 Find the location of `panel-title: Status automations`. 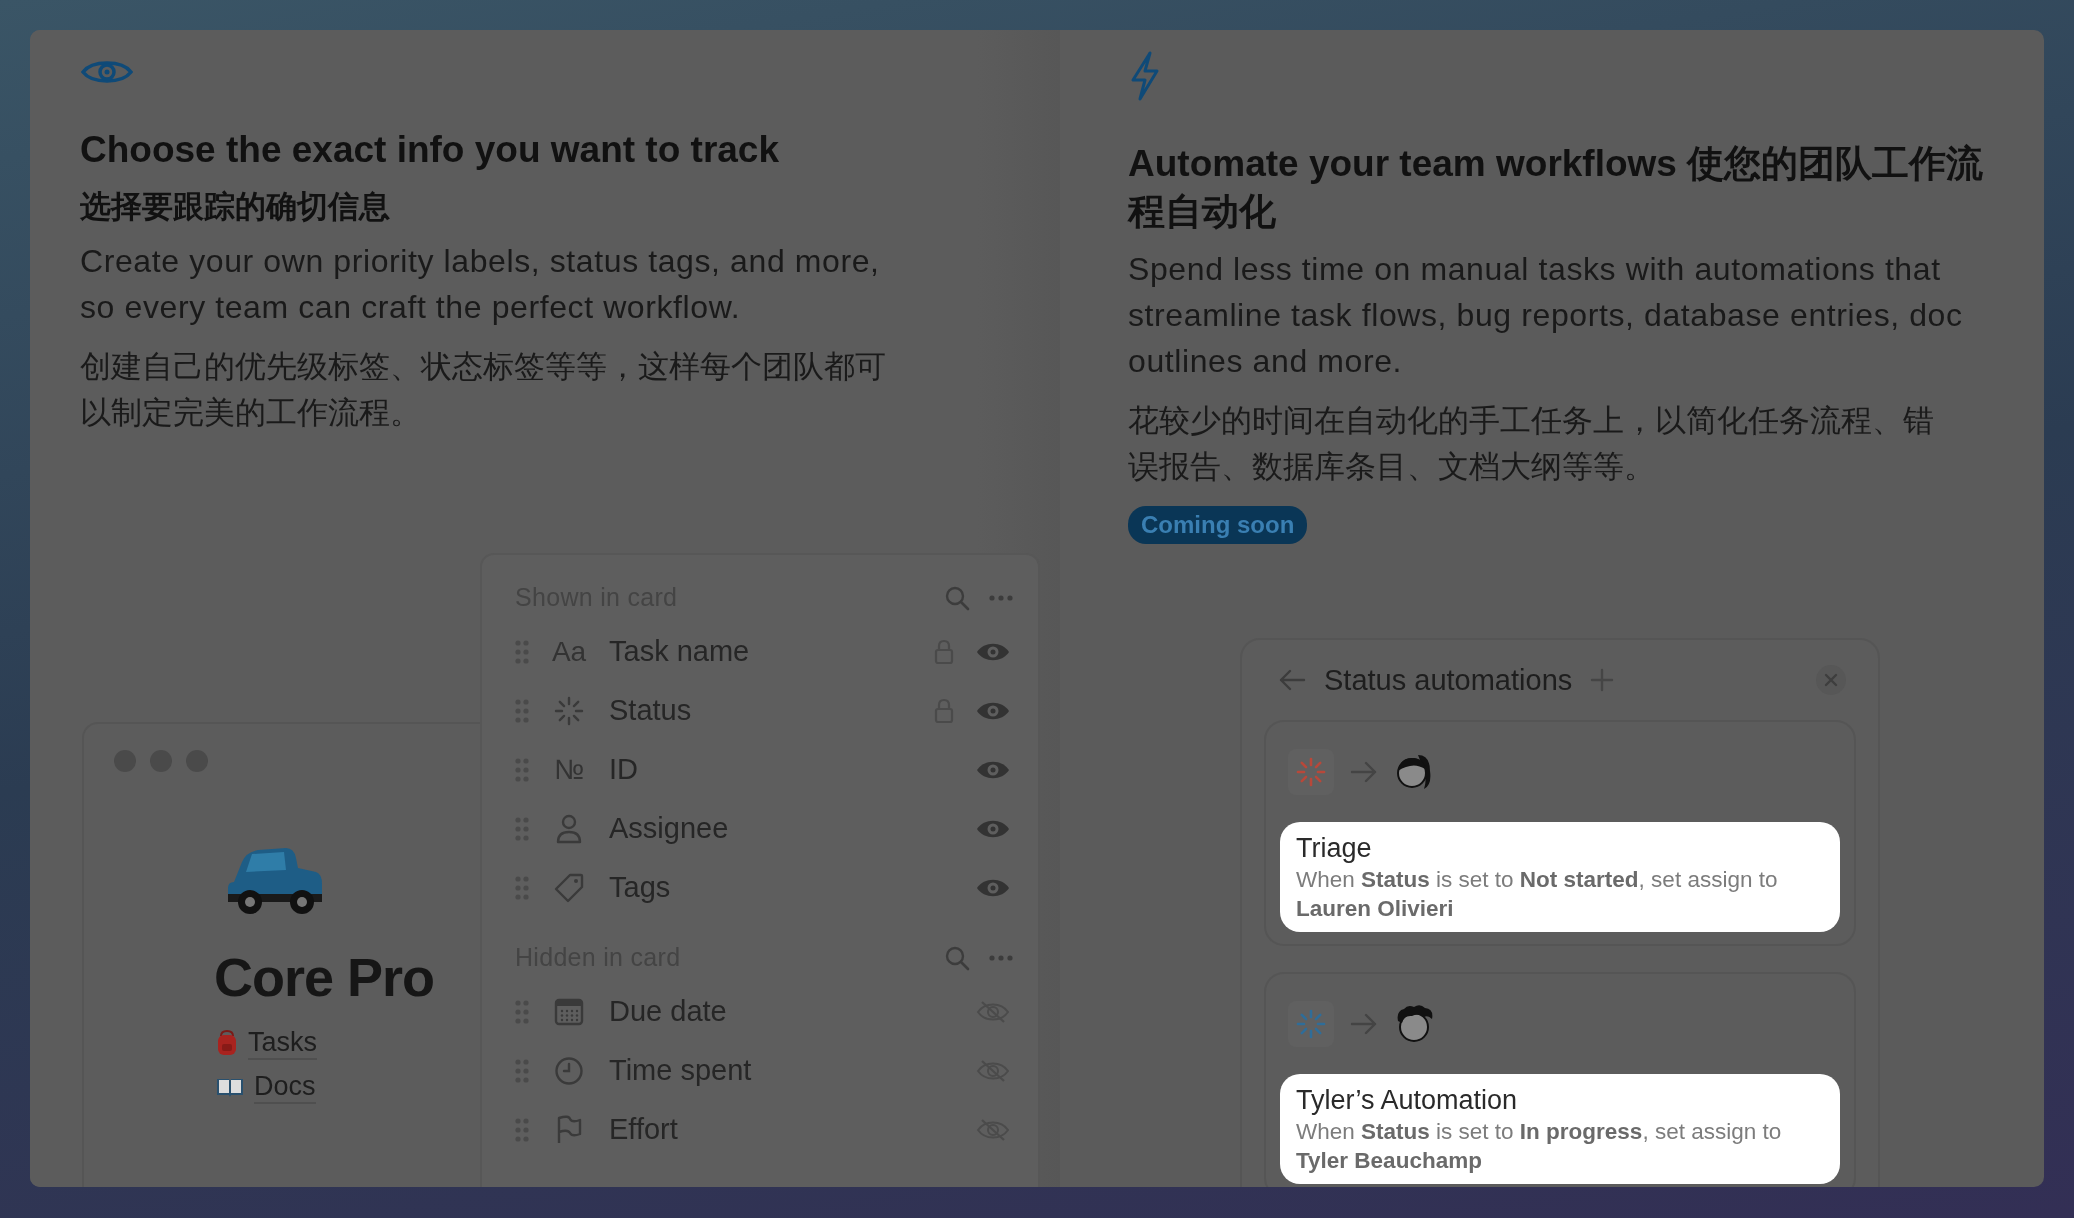

panel-title: Status automations is located at coordinates (1448, 680).